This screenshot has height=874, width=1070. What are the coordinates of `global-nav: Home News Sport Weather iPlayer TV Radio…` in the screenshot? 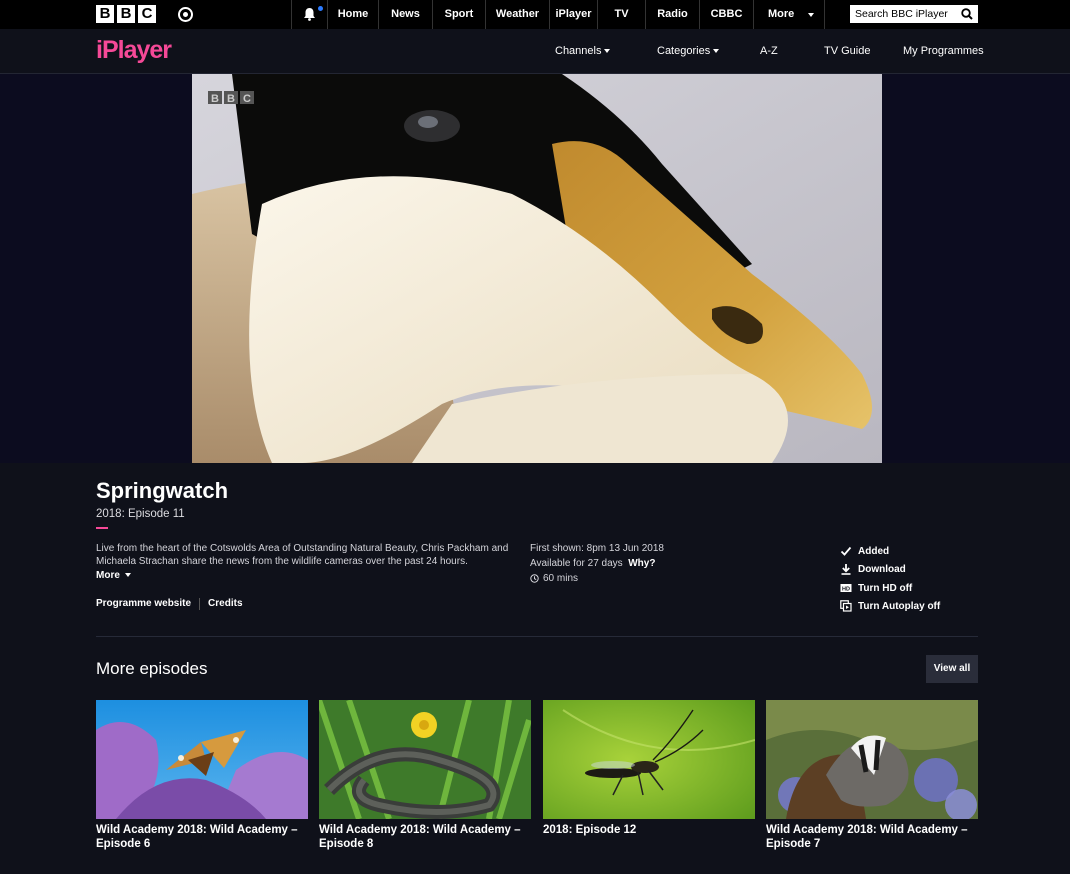 It's located at (558, 14).